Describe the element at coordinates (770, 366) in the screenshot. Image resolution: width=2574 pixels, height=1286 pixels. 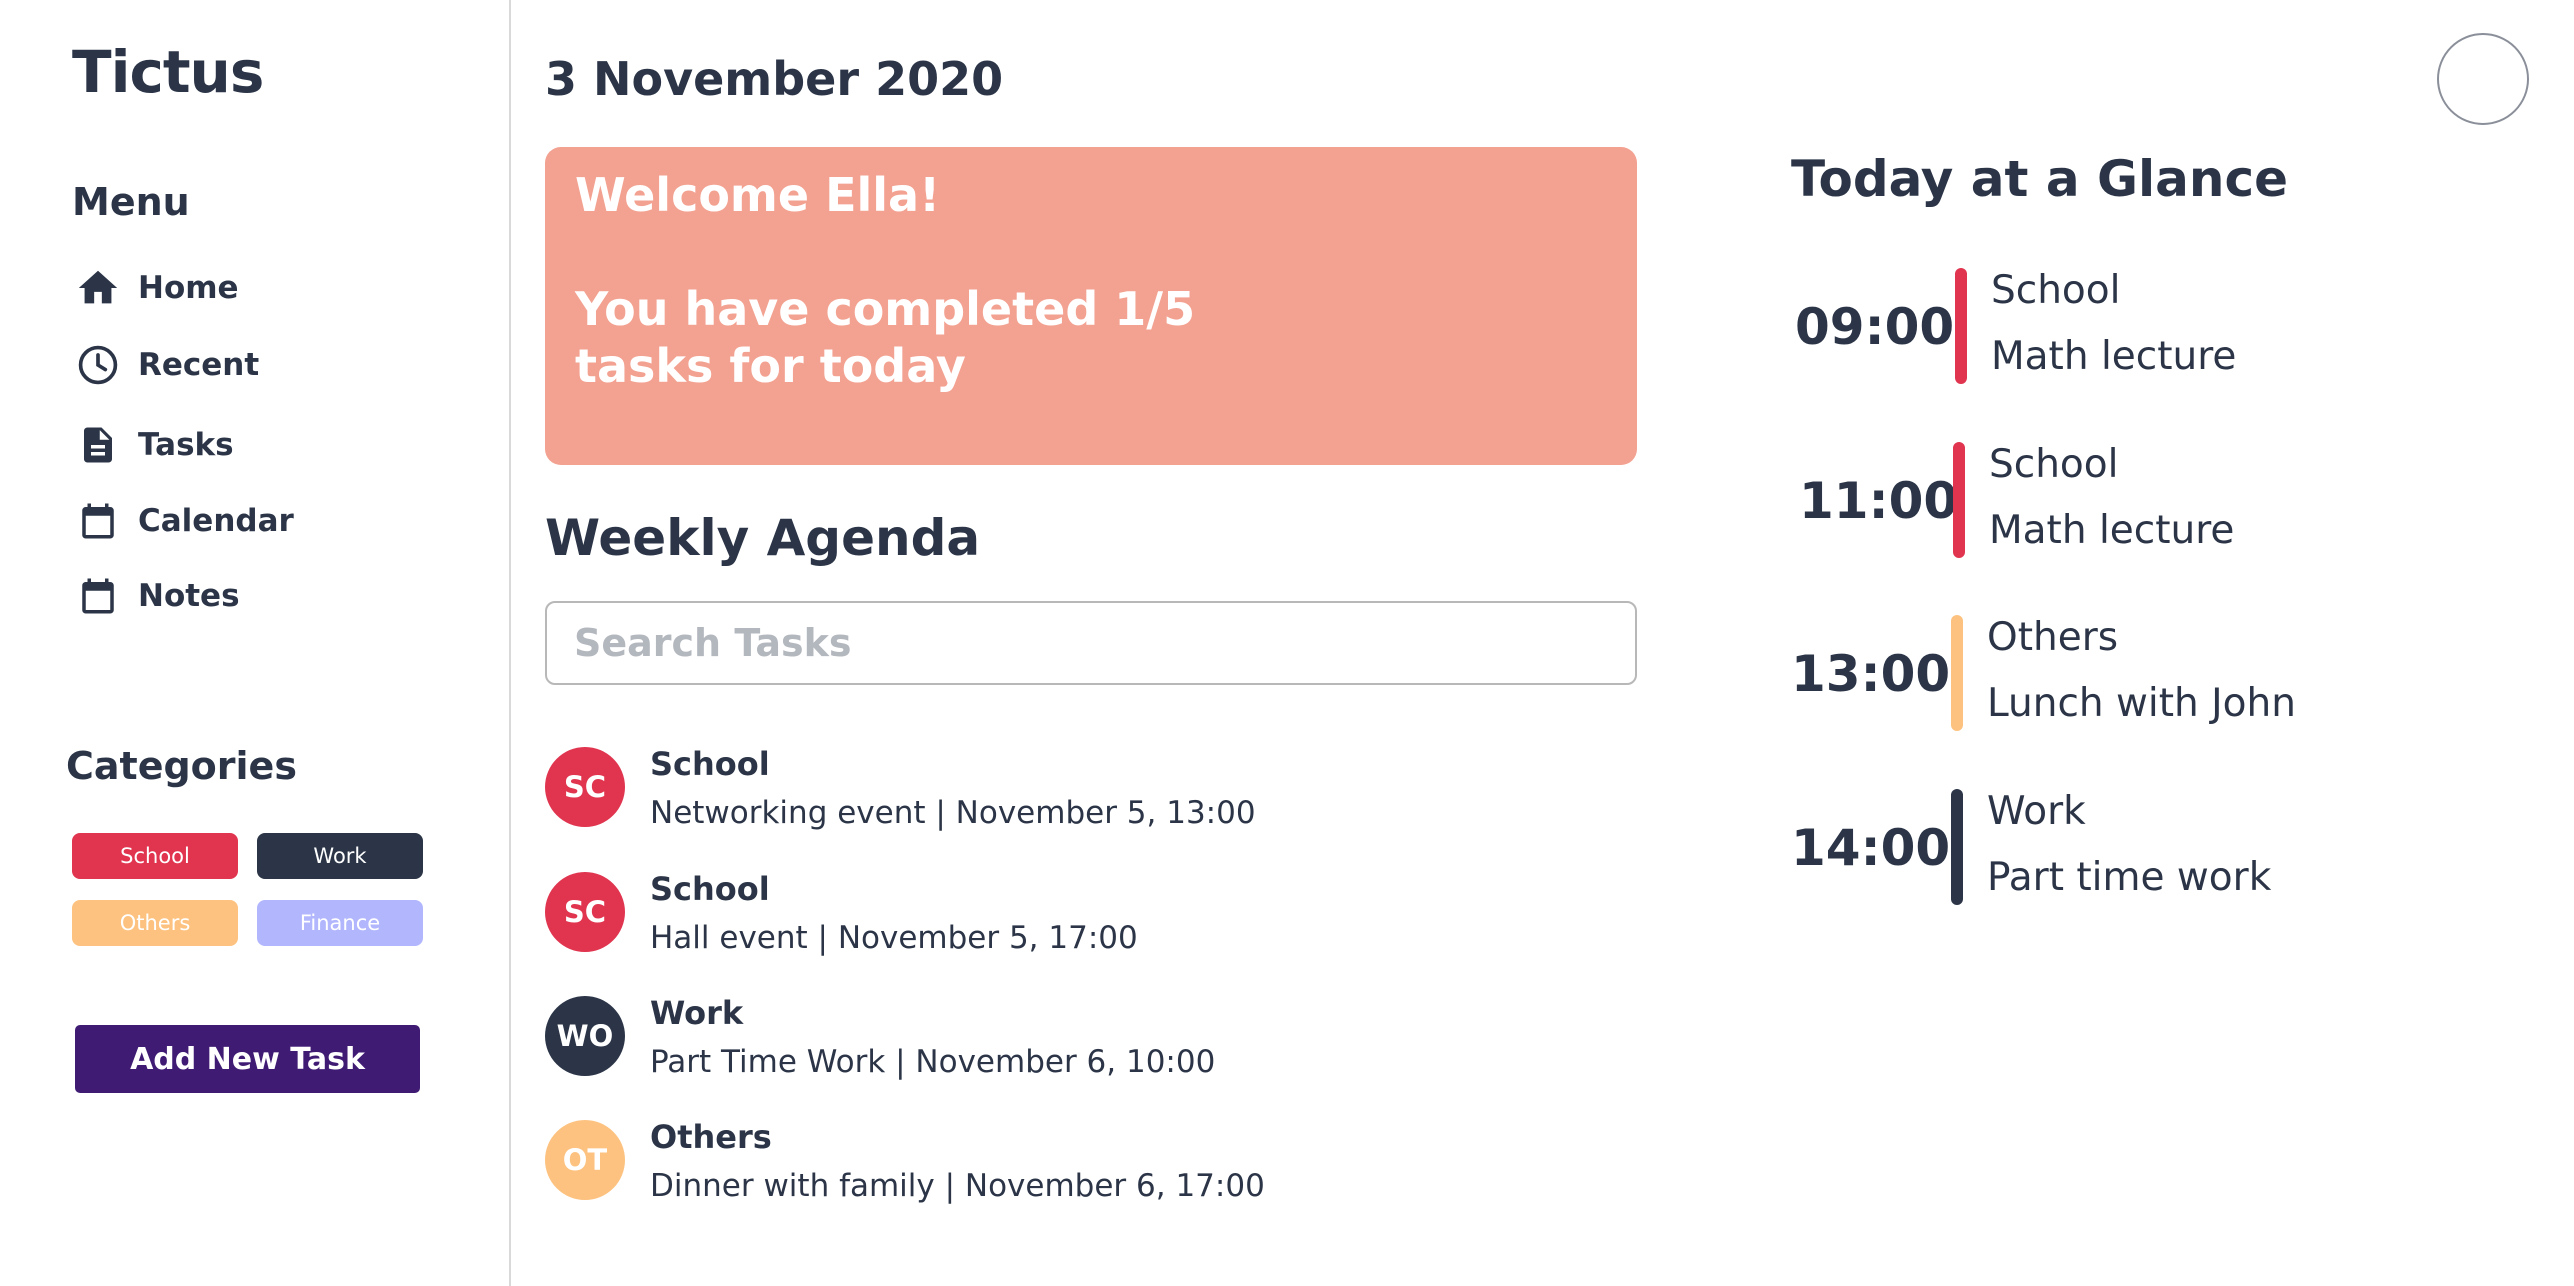
I see `welcome-progress-line2: tasks for today` at that location.